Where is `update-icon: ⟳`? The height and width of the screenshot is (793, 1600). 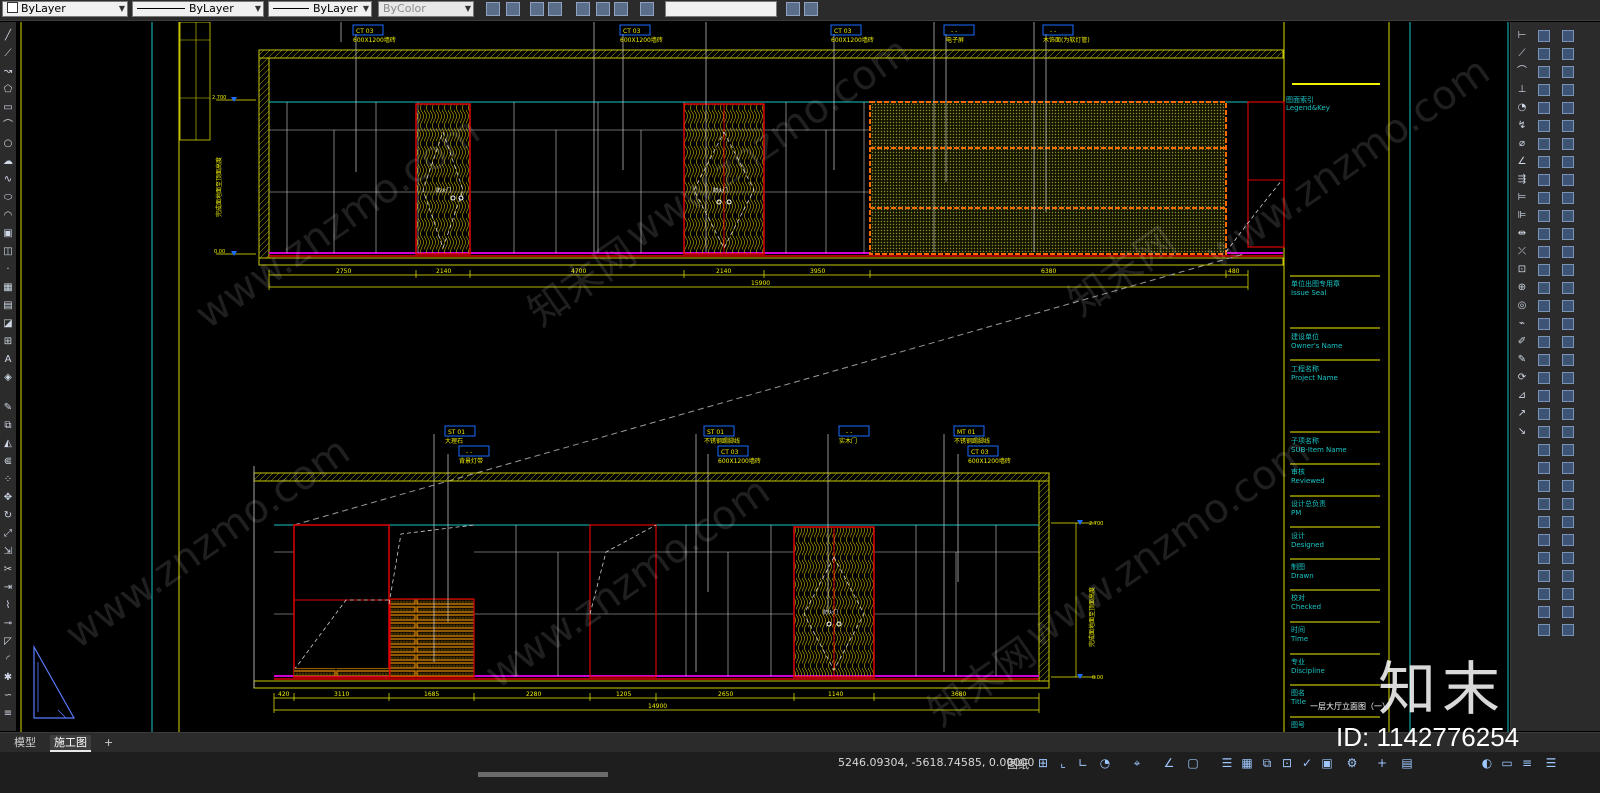
update-icon: ⟳ is located at coordinates (1522, 378).